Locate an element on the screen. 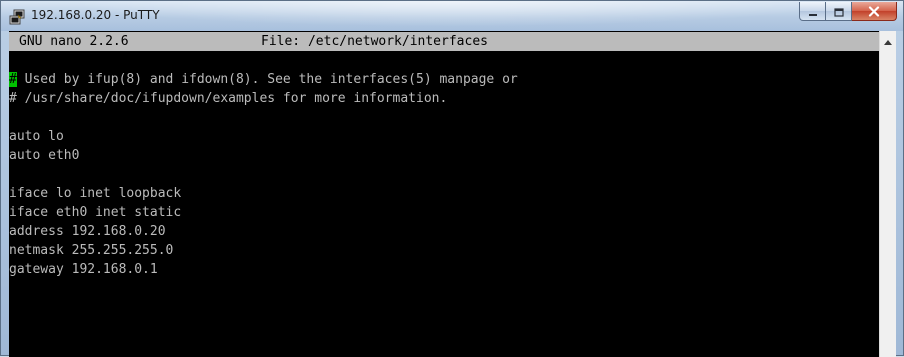 The height and width of the screenshot is (357, 904). minimize-button is located at coordinates (812, 11).